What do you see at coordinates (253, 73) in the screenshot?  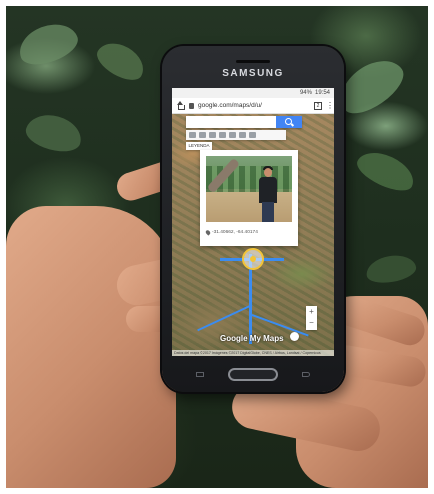 I see `phone-brand: SAMSUNG` at bounding box center [253, 73].